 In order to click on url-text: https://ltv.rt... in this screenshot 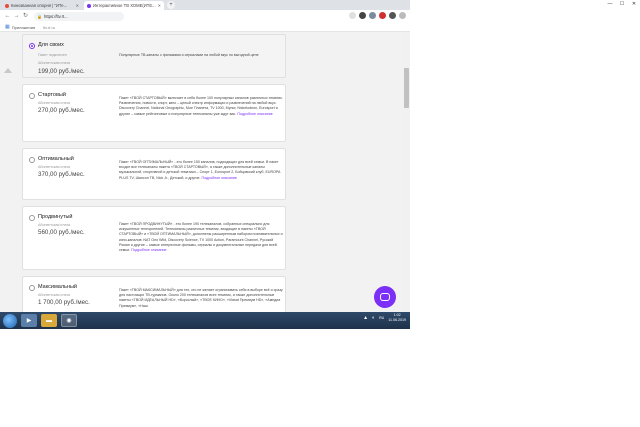, I will do `click(55, 16)`.